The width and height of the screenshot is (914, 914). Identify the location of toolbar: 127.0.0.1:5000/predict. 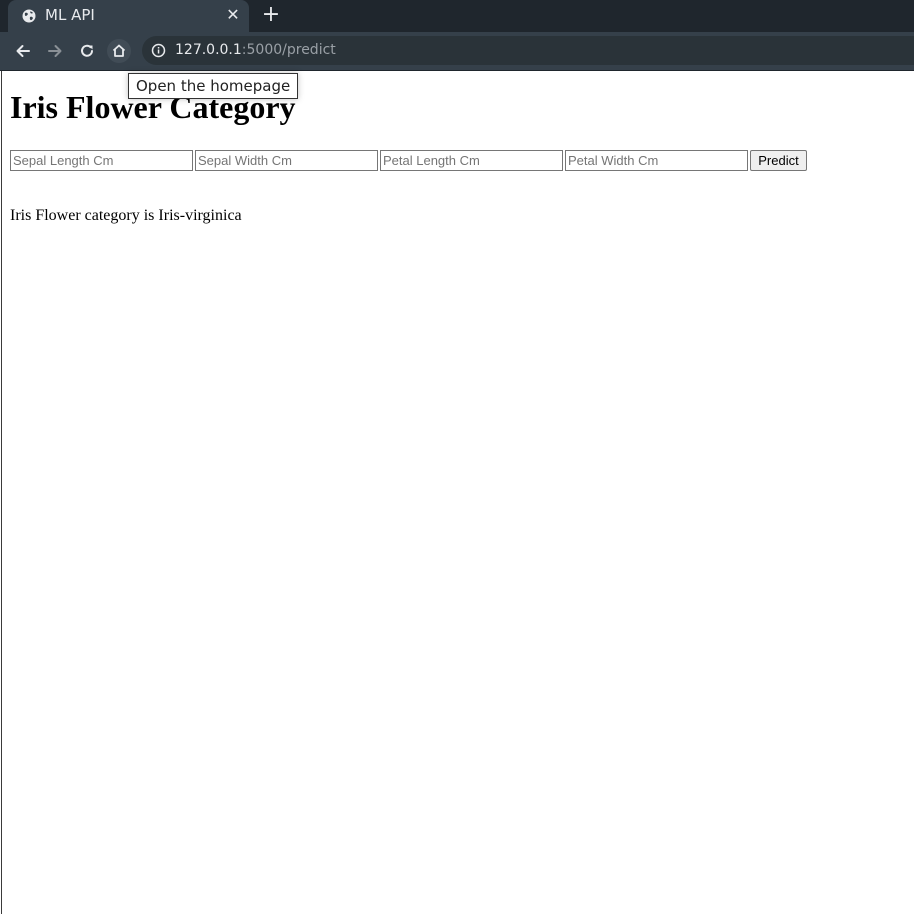
(457, 51).